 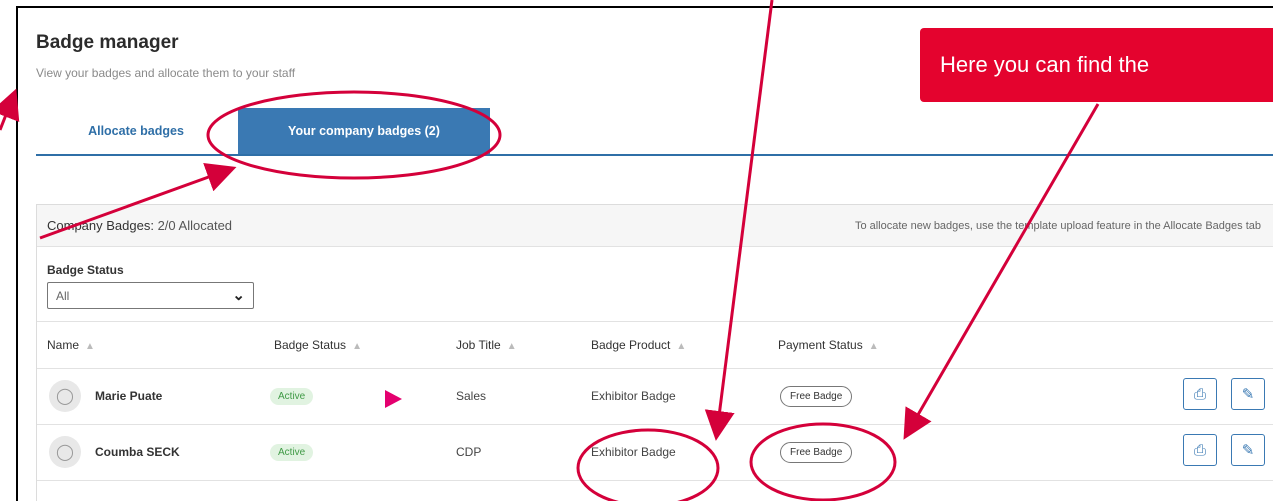 I want to click on tab-allocate-badges: Allocate badges, so click(x=136, y=131).